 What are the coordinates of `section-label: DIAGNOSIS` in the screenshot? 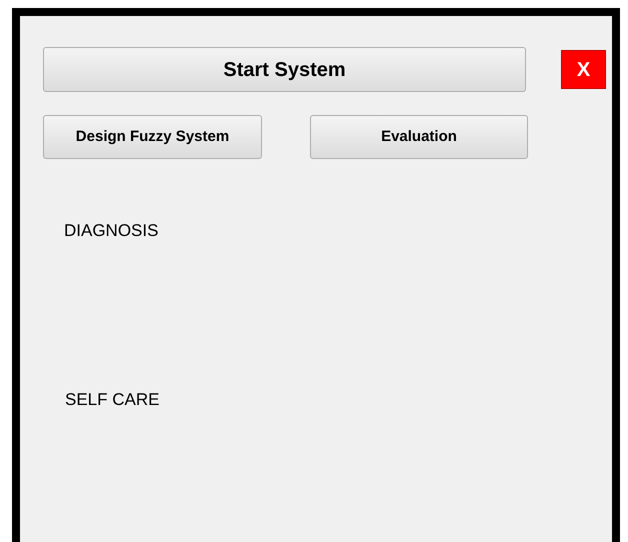 It's located at (111, 231).